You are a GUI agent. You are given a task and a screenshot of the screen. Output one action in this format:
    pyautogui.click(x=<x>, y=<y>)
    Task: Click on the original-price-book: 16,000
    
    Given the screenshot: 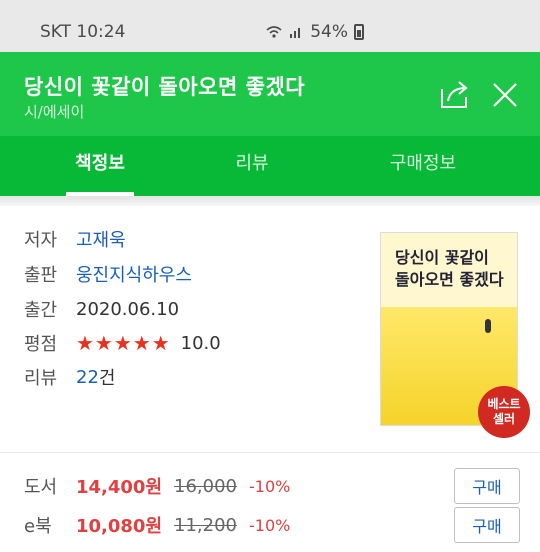 What is the action you would take?
    pyautogui.click(x=206, y=486)
    